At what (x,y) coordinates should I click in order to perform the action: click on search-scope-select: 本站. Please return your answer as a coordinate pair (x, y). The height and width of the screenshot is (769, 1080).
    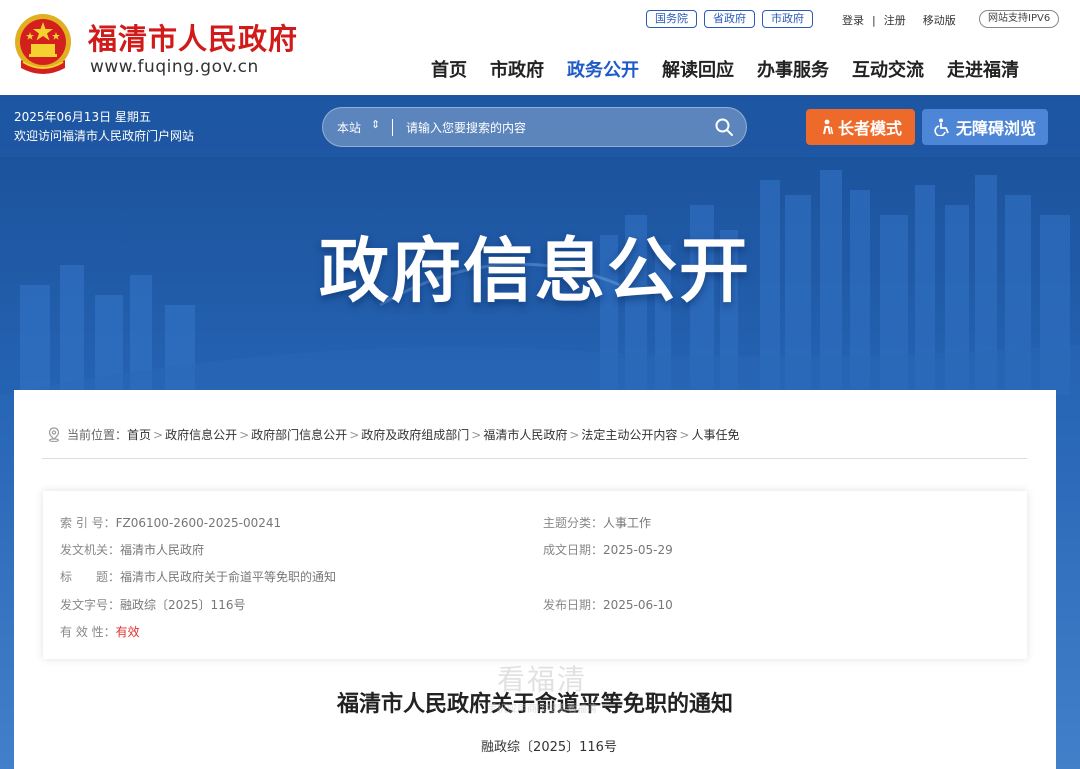
    Looking at the image, I should click on (349, 127).